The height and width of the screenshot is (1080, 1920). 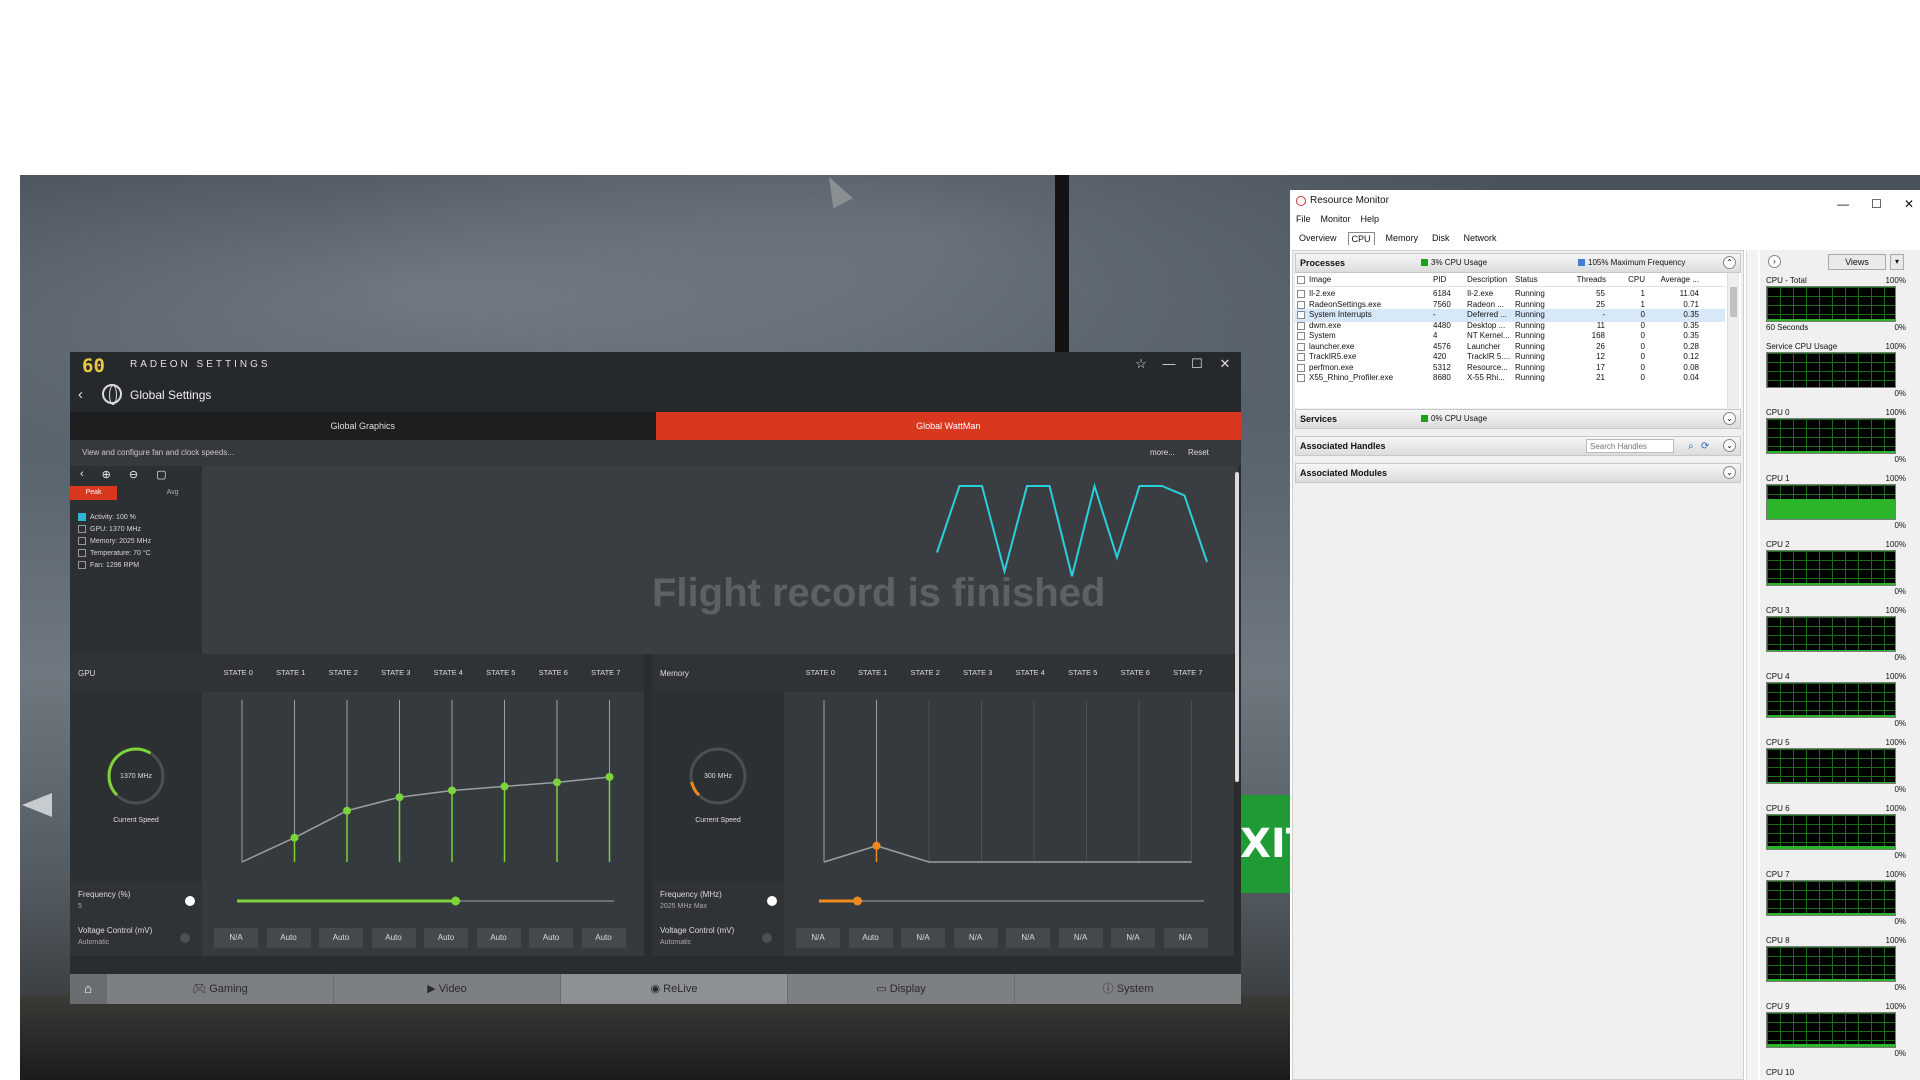 What do you see at coordinates (423, 901) in the screenshot?
I see `gpu-frequency-slider` at bounding box center [423, 901].